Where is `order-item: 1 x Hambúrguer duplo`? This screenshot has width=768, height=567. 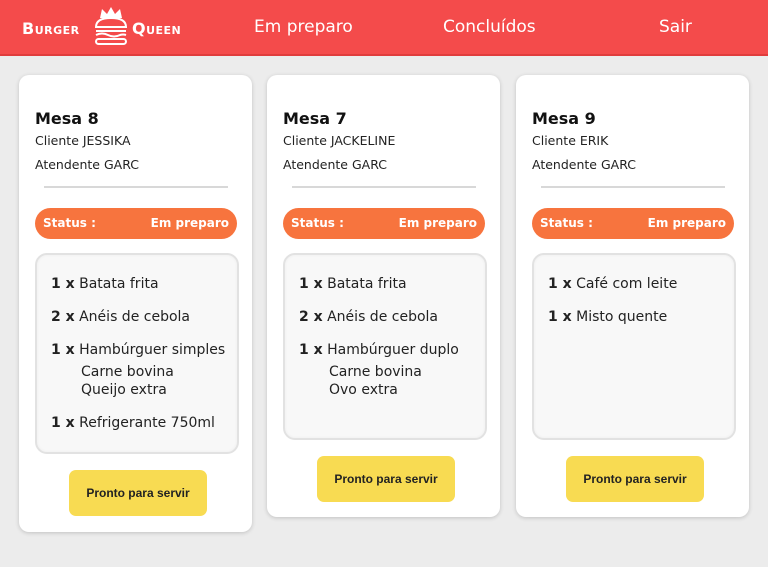 order-item: 1 x Hambúrguer duplo is located at coordinates (379, 350).